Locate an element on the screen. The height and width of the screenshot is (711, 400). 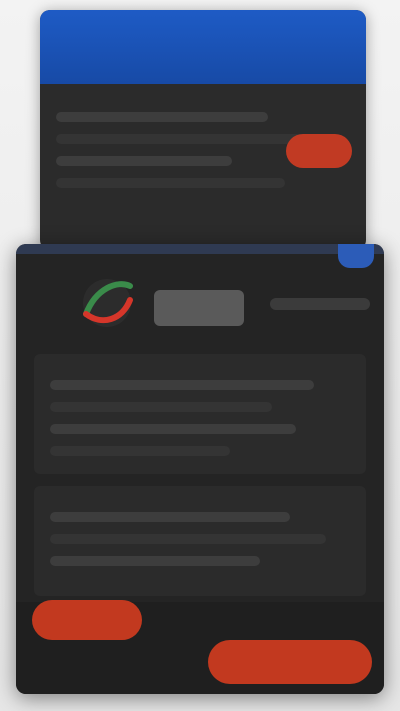
app-logo-icon is located at coordinates (107, 303).